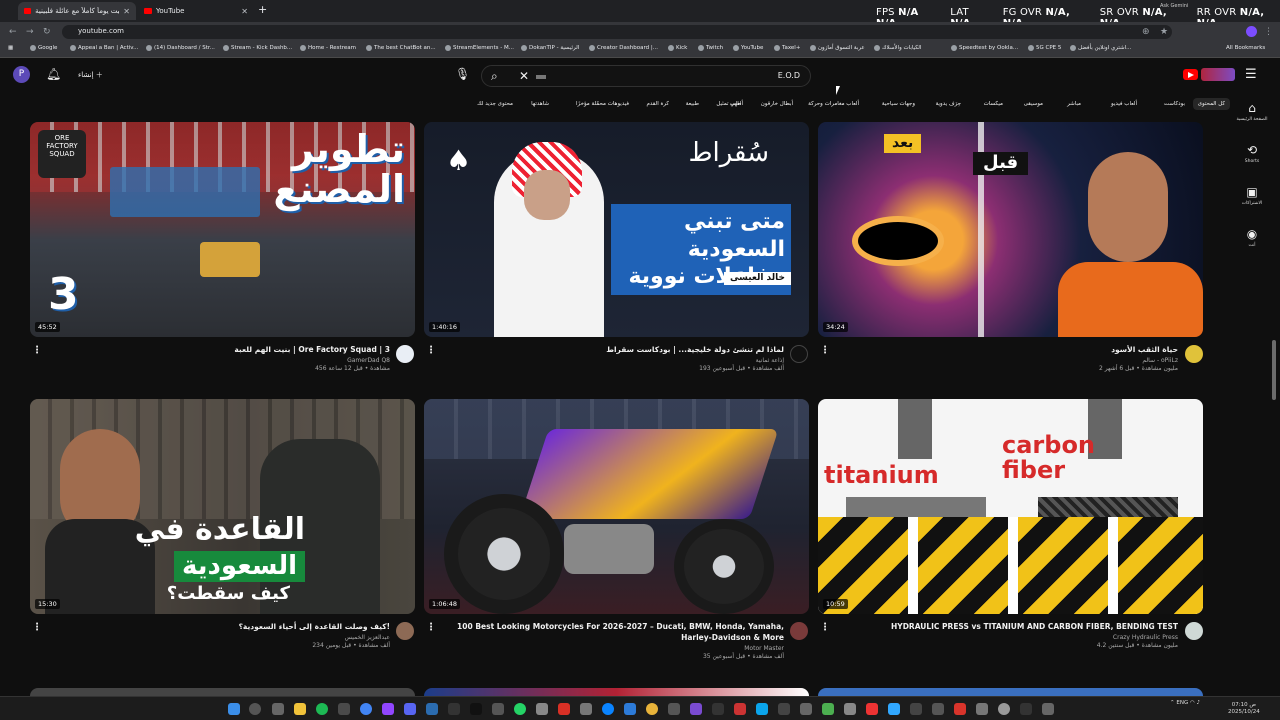  What do you see at coordinates (602, 104) in the screenshot?
I see `chip: فيديوهات محمّلة مؤخرًا` at bounding box center [602, 104].